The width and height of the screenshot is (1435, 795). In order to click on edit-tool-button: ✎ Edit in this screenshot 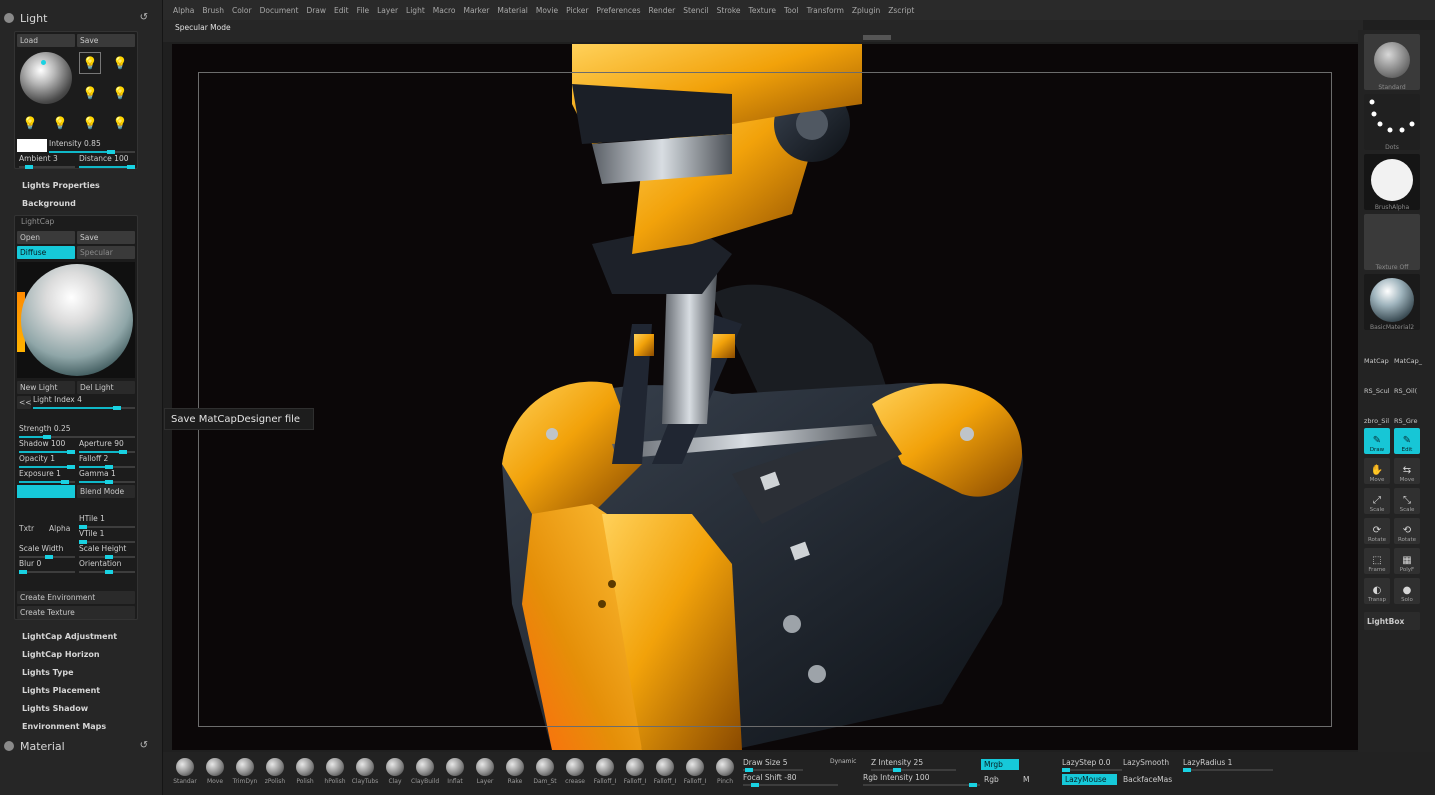, I will do `click(1407, 441)`.